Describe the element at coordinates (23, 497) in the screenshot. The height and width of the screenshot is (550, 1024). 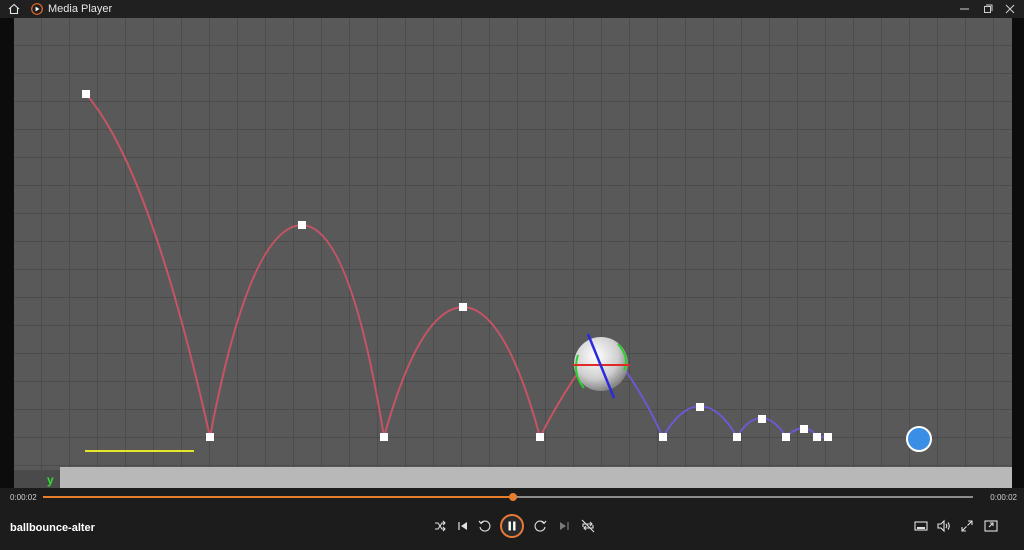
I see `current-time: 0:00:02` at that location.